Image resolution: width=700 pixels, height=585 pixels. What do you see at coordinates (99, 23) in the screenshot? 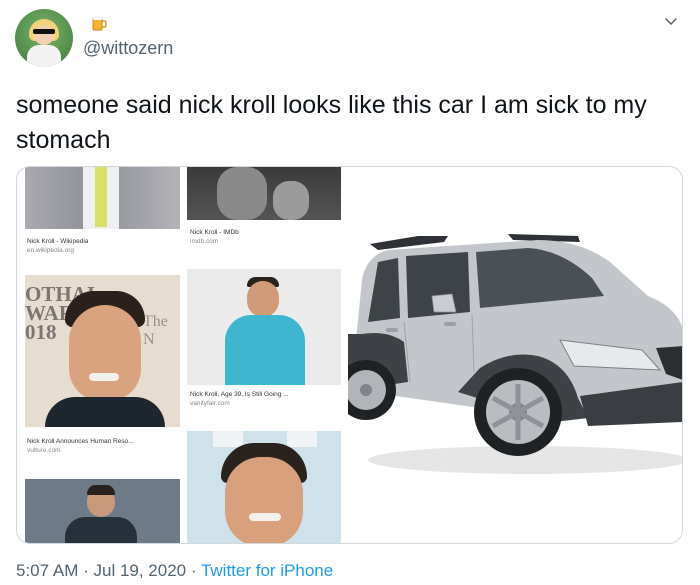
I see `beer-mug-icon` at bounding box center [99, 23].